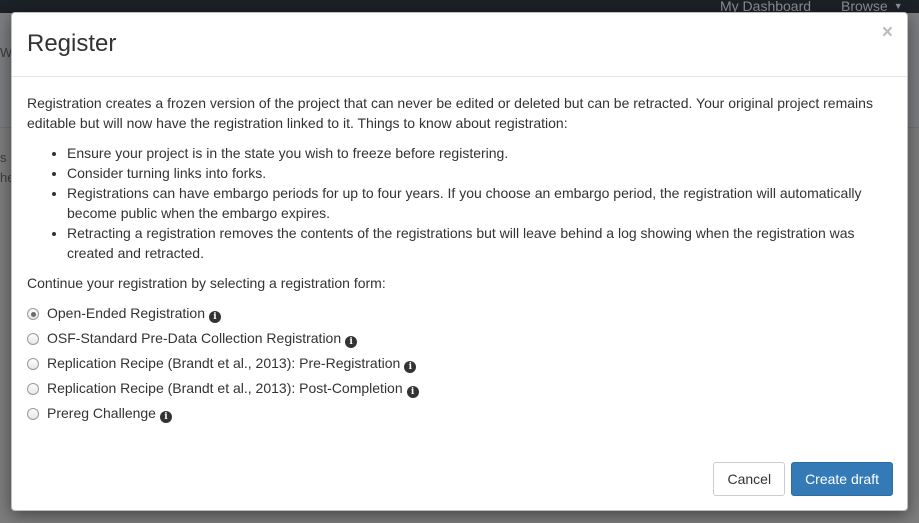 Image resolution: width=919 pixels, height=523 pixels. Describe the element at coordinates (33, 339) in the screenshot. I see `radio-osf-standard` at that location.